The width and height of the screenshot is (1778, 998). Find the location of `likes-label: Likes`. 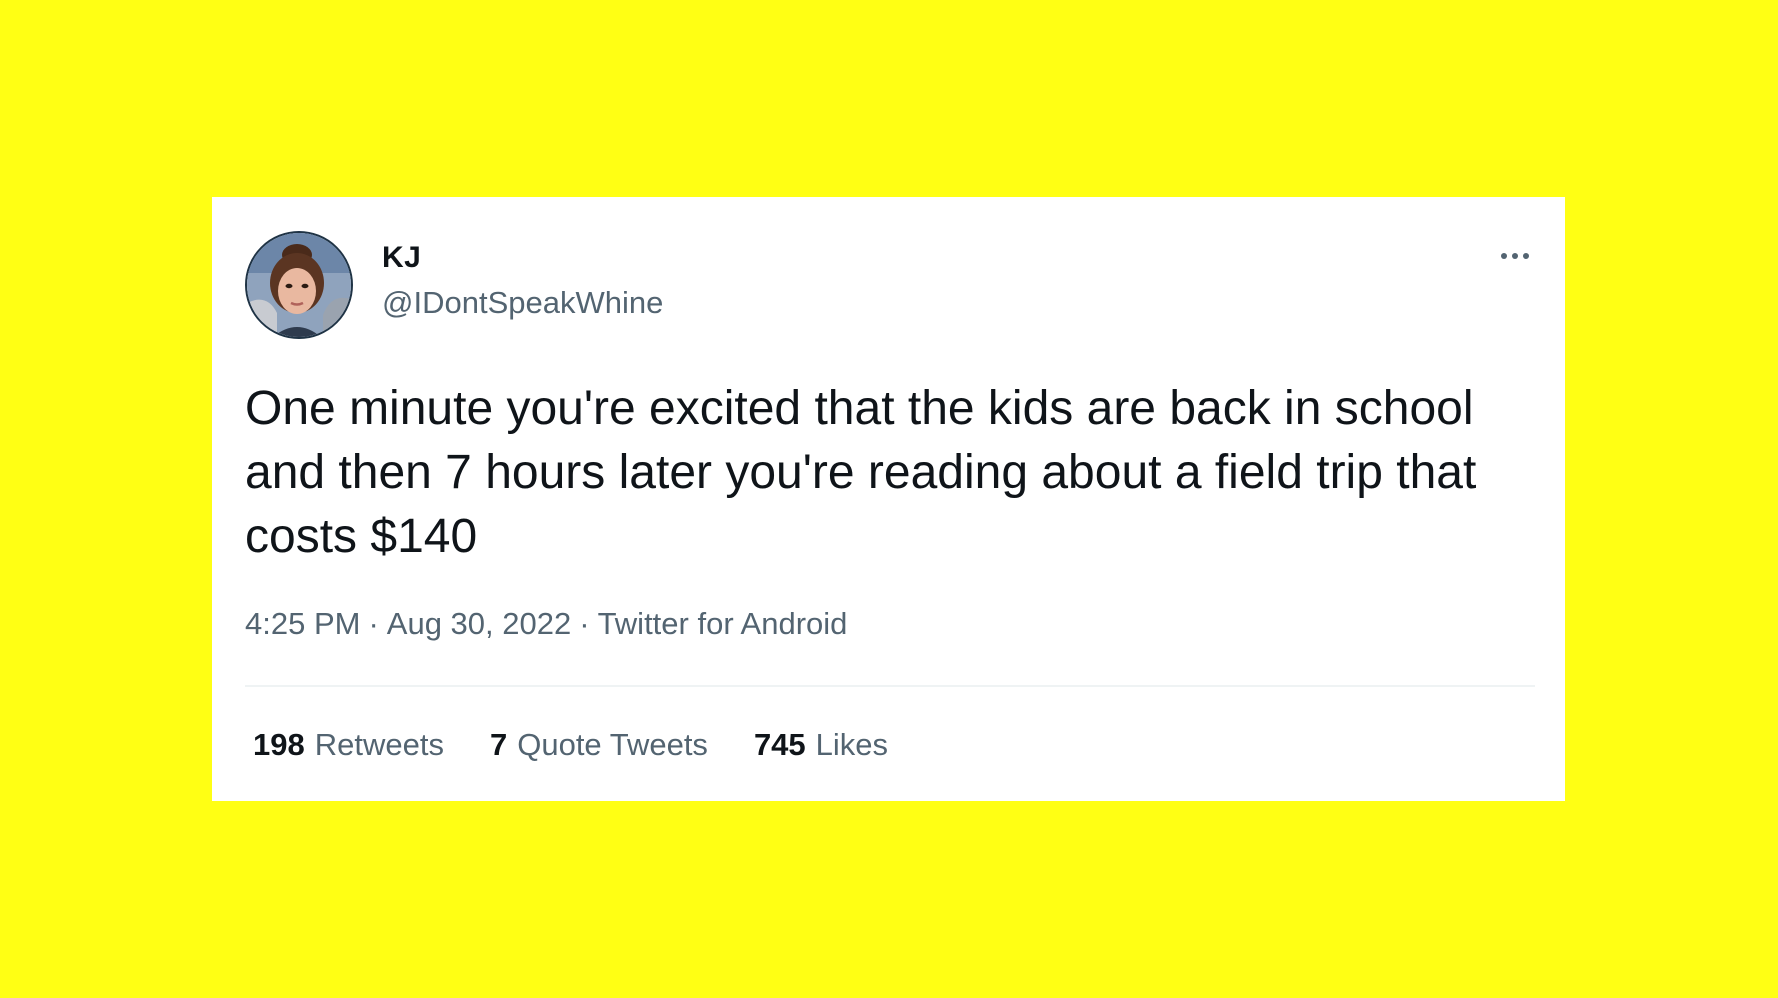

likes-label: Likes is located at coordinates (852, 744).